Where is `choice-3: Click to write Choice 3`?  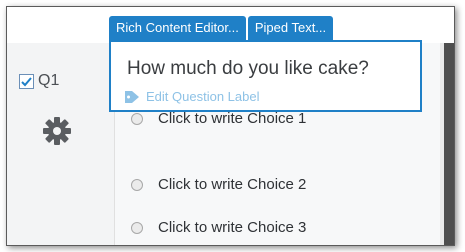 choice-3: Click to write Choice 3 is located at coordinates (218, 227).